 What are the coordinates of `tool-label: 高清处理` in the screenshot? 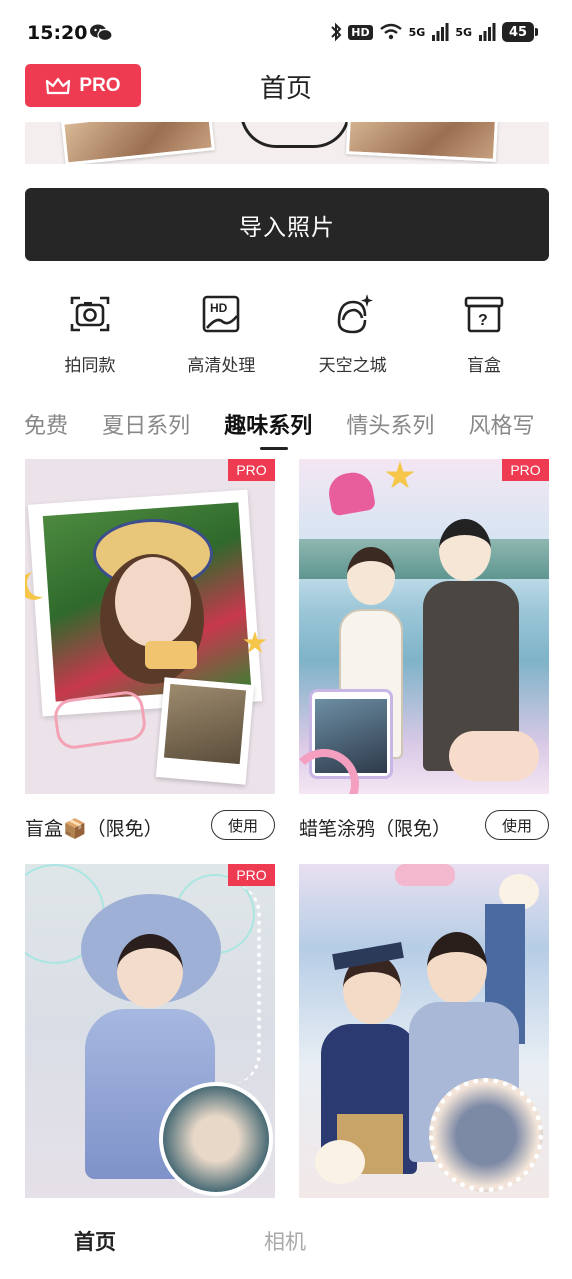 It's located at (221, 366).